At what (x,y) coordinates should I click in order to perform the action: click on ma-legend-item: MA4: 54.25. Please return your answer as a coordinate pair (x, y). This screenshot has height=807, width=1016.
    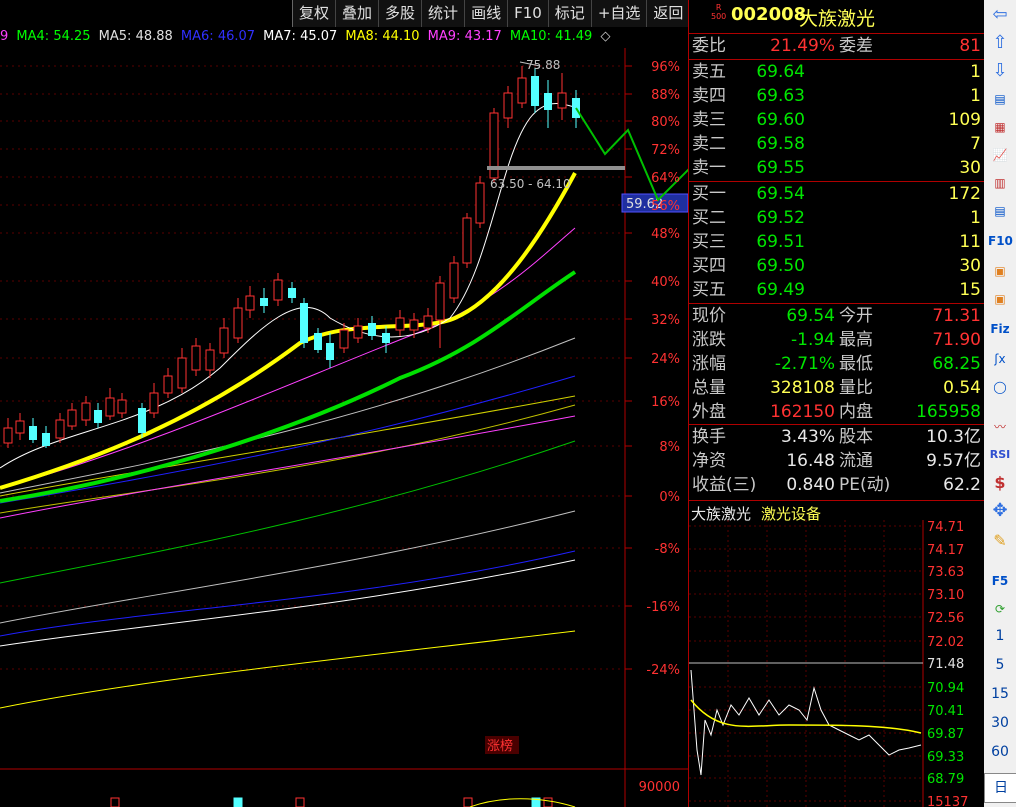
    Looking at the image, I should click on (53, 36).